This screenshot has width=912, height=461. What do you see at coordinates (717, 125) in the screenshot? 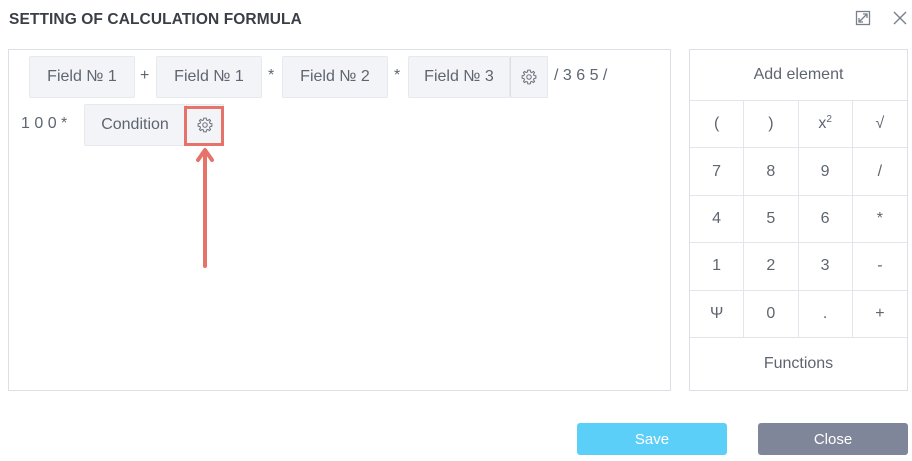
I see `key-open-paren: (` at bounding box center [717, 125].